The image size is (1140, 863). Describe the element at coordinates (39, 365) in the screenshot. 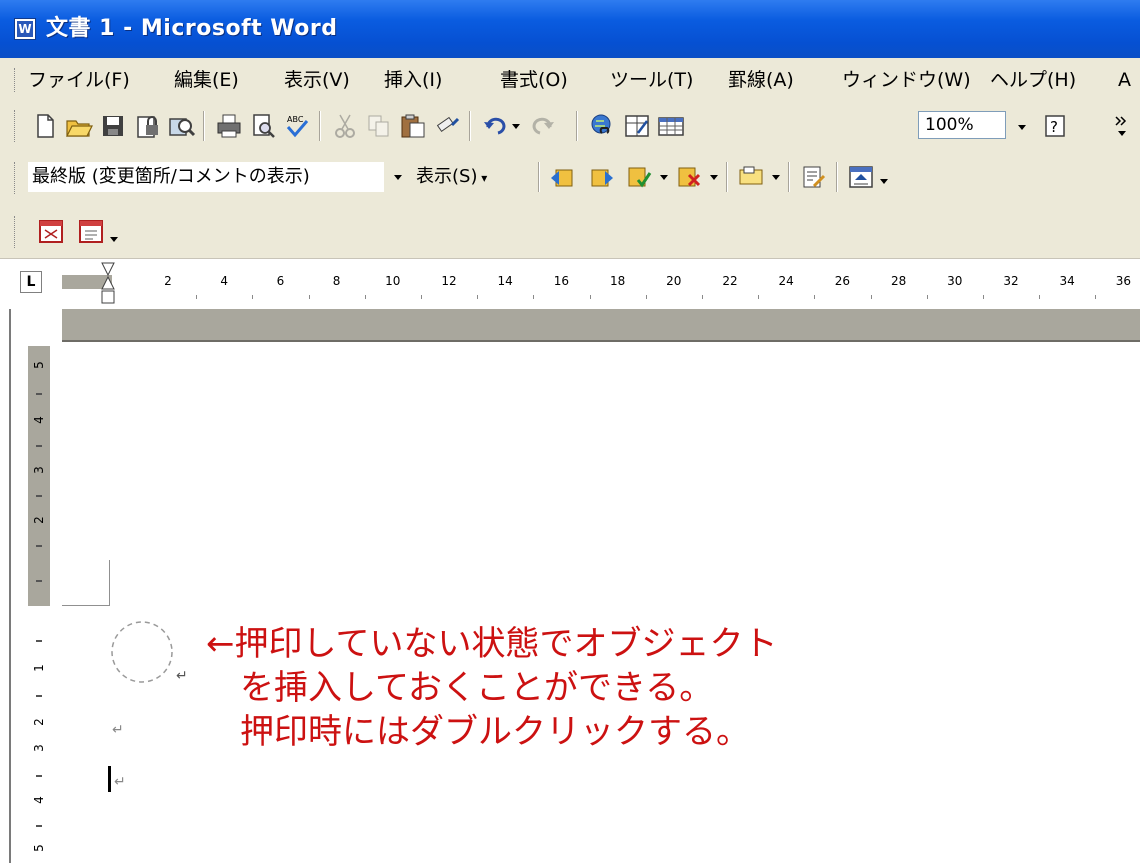

I see `vertical-ruler-number: 5` at that location.